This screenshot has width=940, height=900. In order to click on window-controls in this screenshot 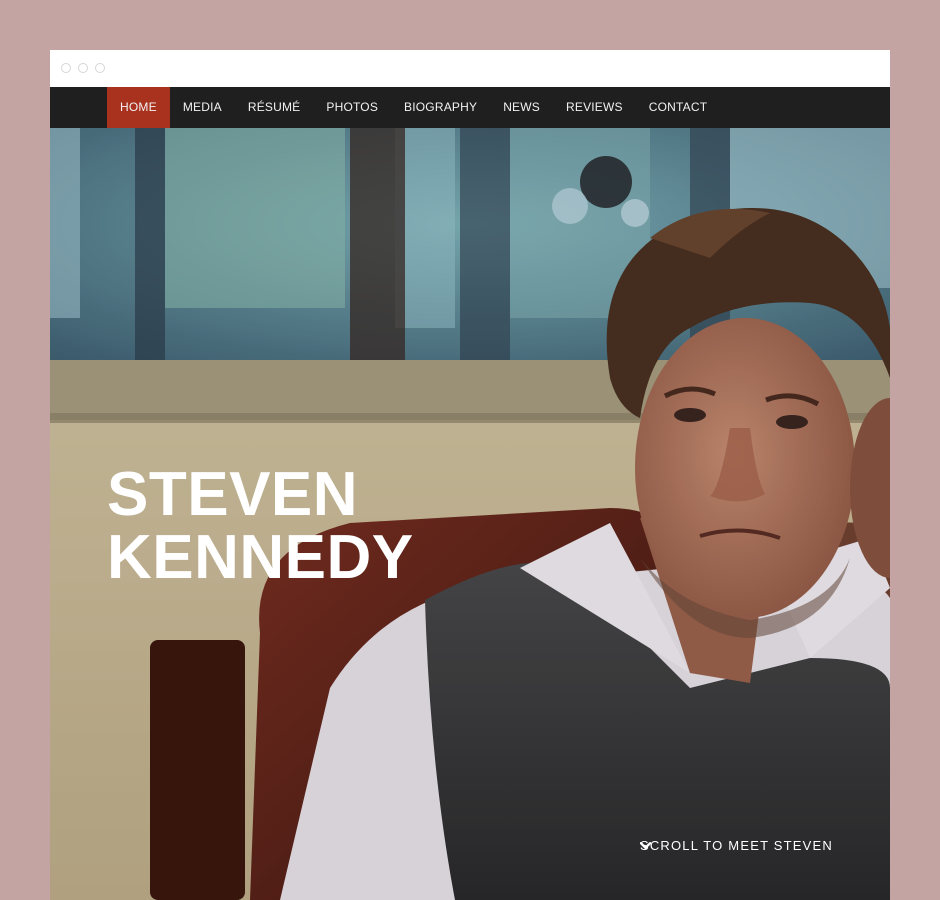, I will do `click(83, 68)`.